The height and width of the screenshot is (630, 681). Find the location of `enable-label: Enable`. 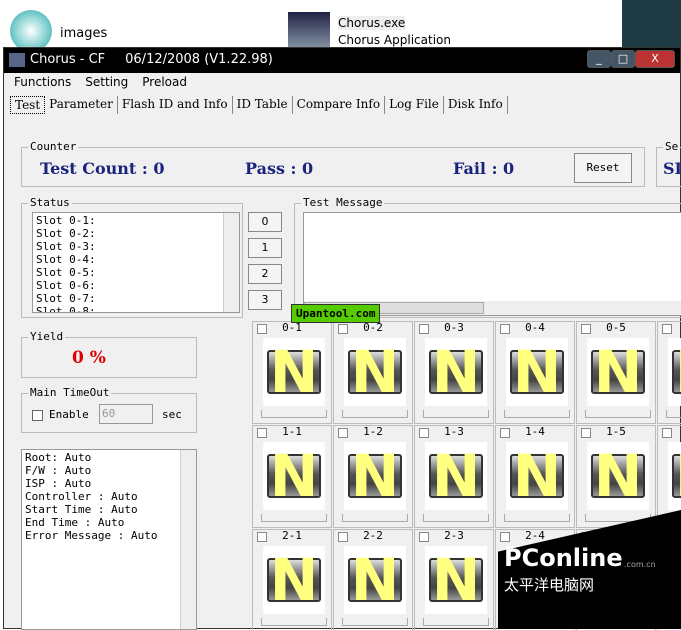

enable-label: Enable is located at coordinates (69, 414).